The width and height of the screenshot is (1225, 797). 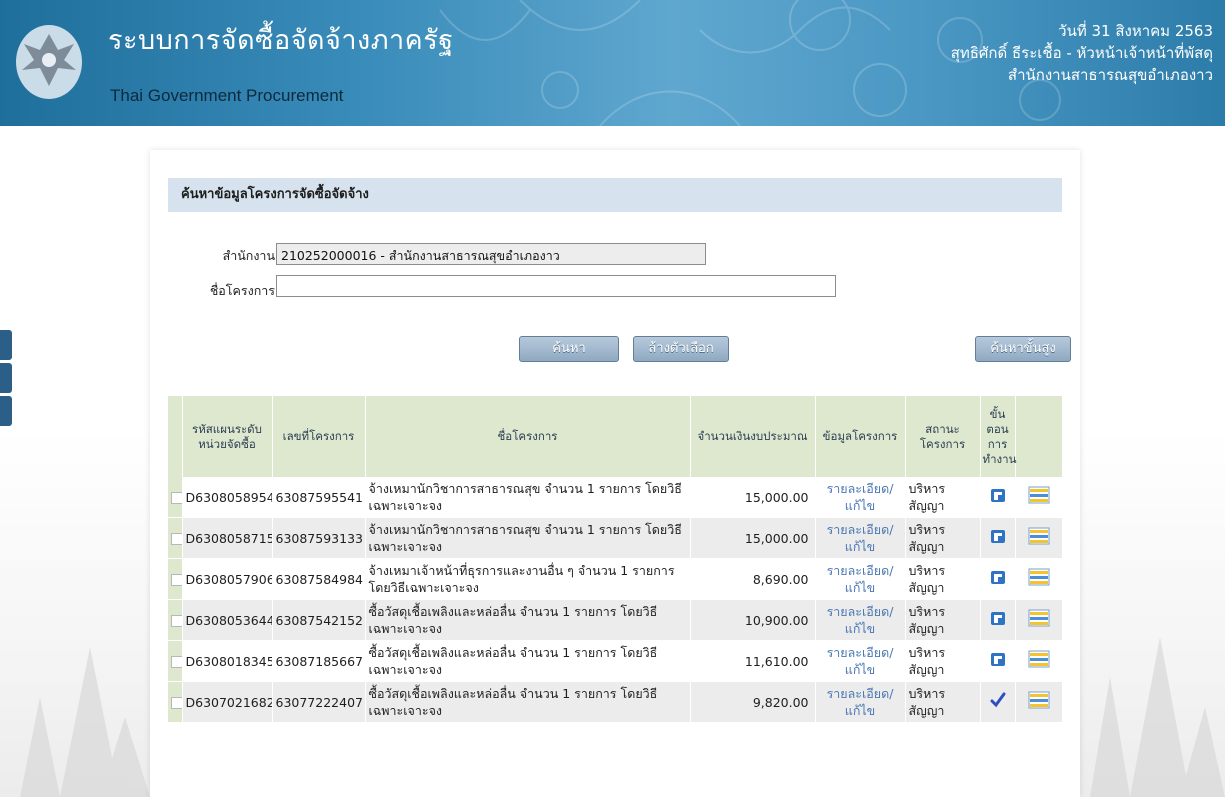 What do you see at coordinates (998, 702) in the screenshot?
I see `checkmark-icon` at bounding box center [998, 702].